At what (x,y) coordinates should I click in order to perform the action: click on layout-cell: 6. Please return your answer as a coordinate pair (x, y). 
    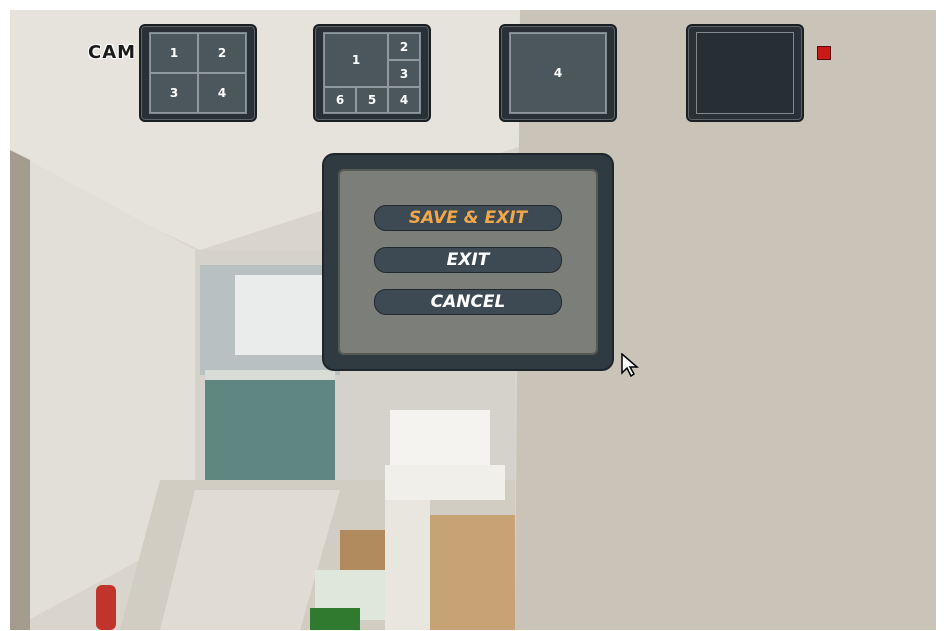
    Looking at the image, I should click on (340, 100).